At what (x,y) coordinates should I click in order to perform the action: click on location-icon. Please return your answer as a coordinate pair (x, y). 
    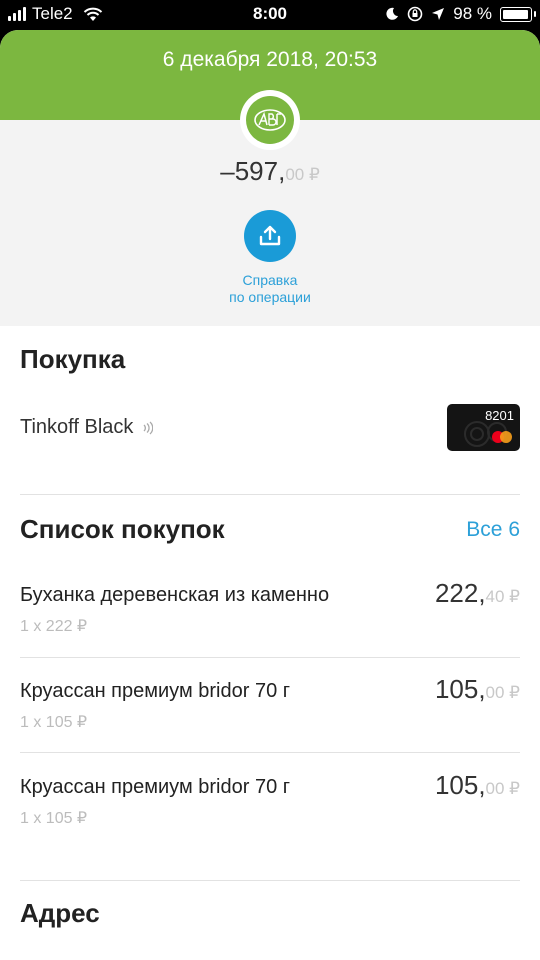
    Looking at the image, I should click on (438, 14).